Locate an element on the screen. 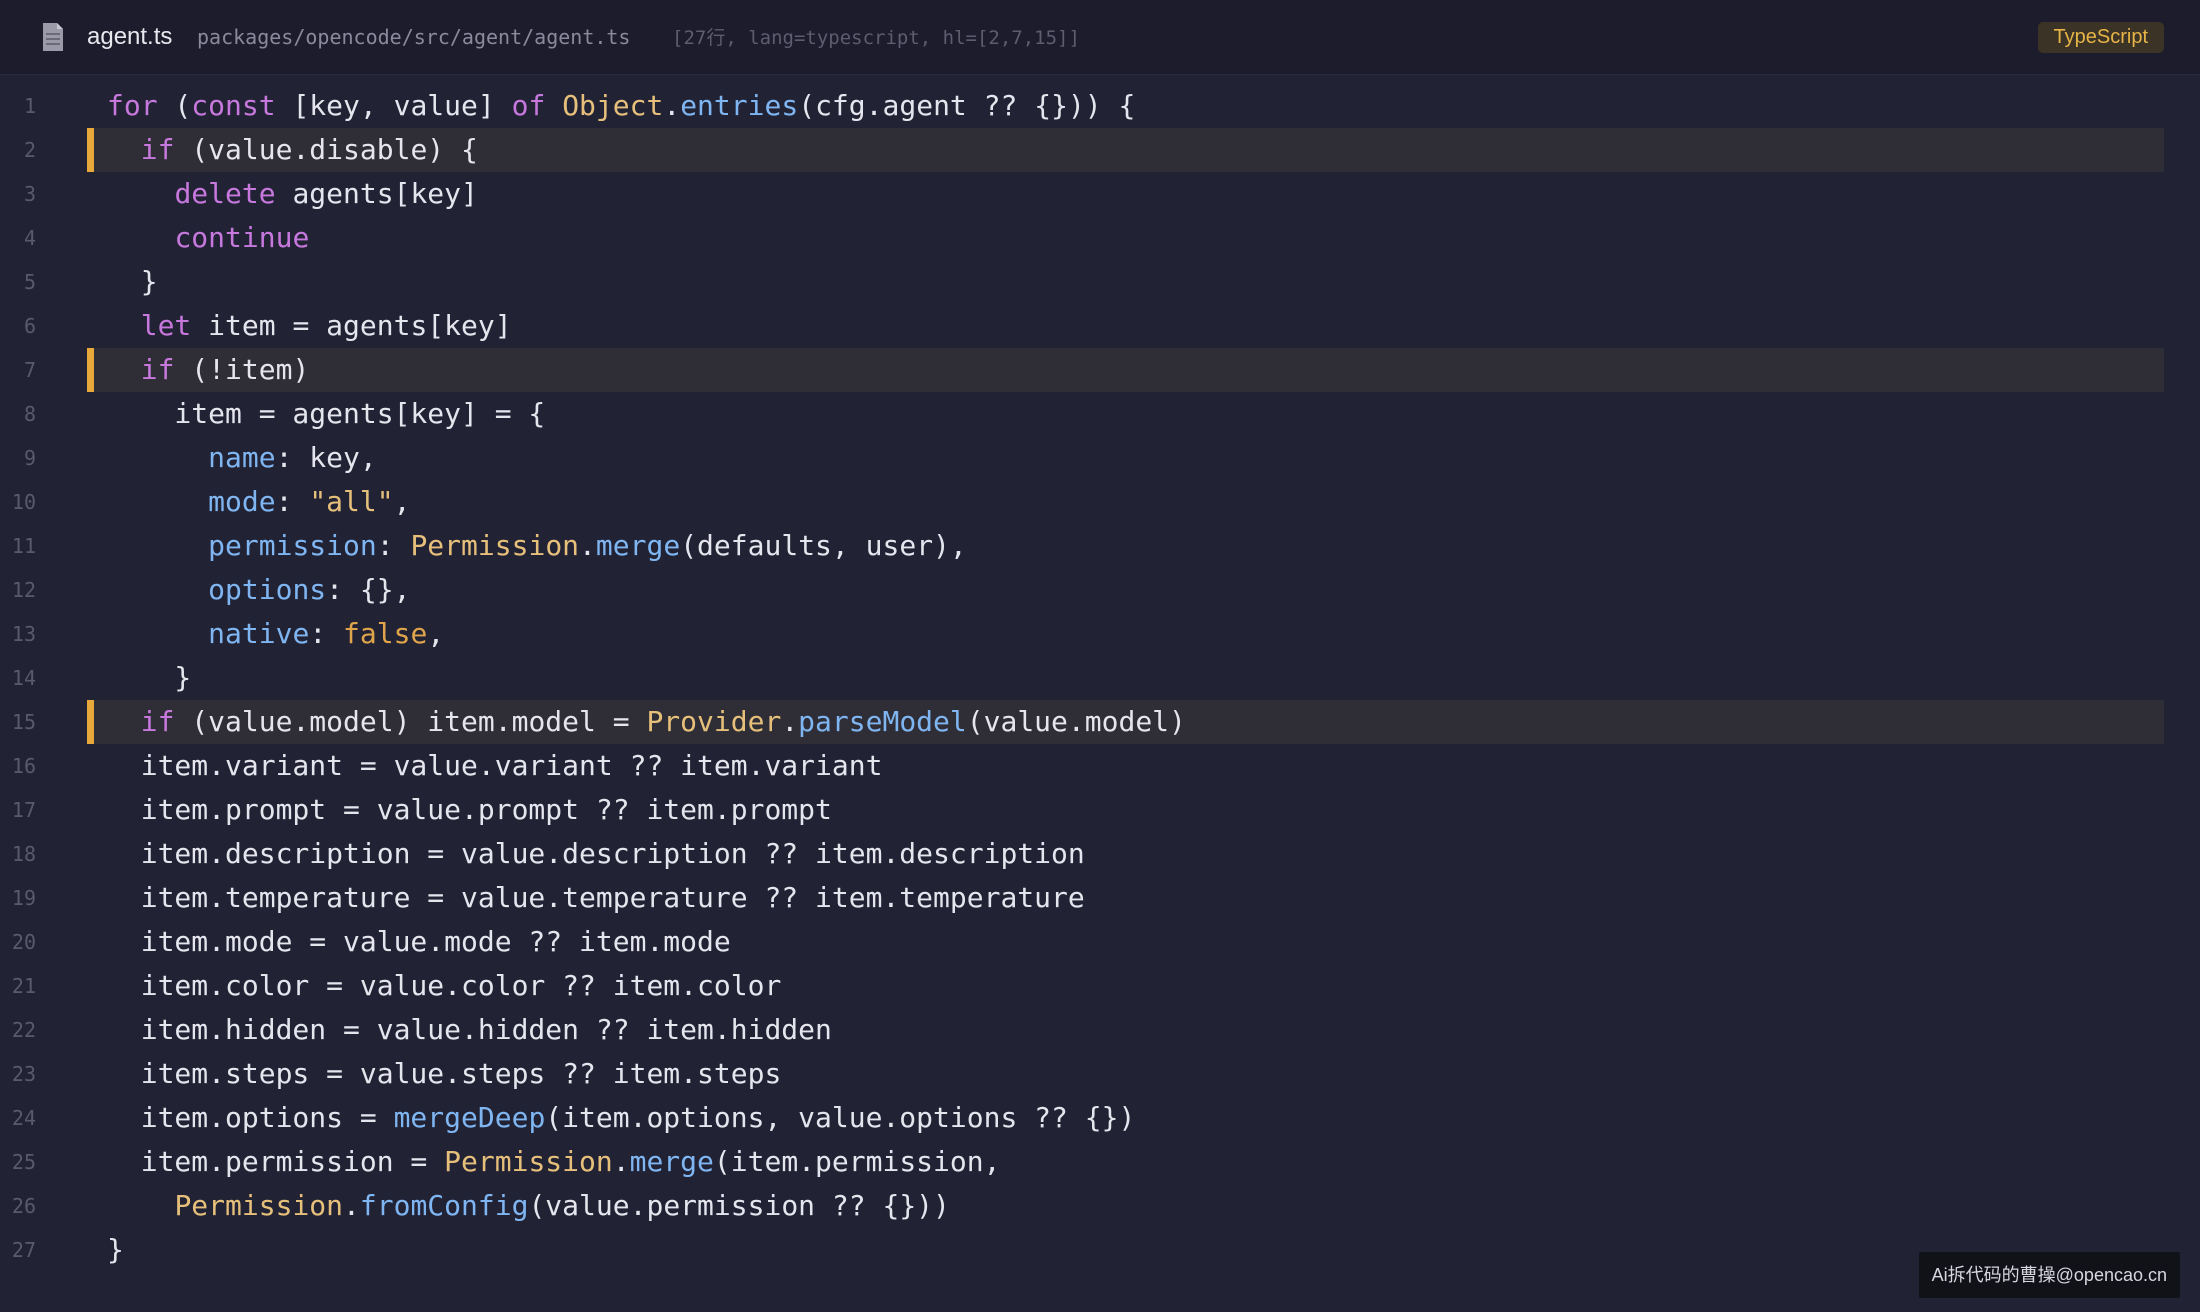 The width and height of the screenshot is (2200, 1312). code-line: 5 } is located at coordinates (1100, 282).